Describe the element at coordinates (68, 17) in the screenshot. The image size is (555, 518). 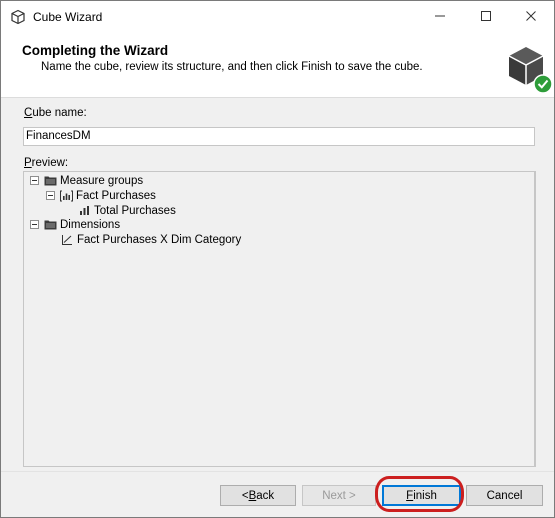
I see `window-title: Cube Wizard` at that location.